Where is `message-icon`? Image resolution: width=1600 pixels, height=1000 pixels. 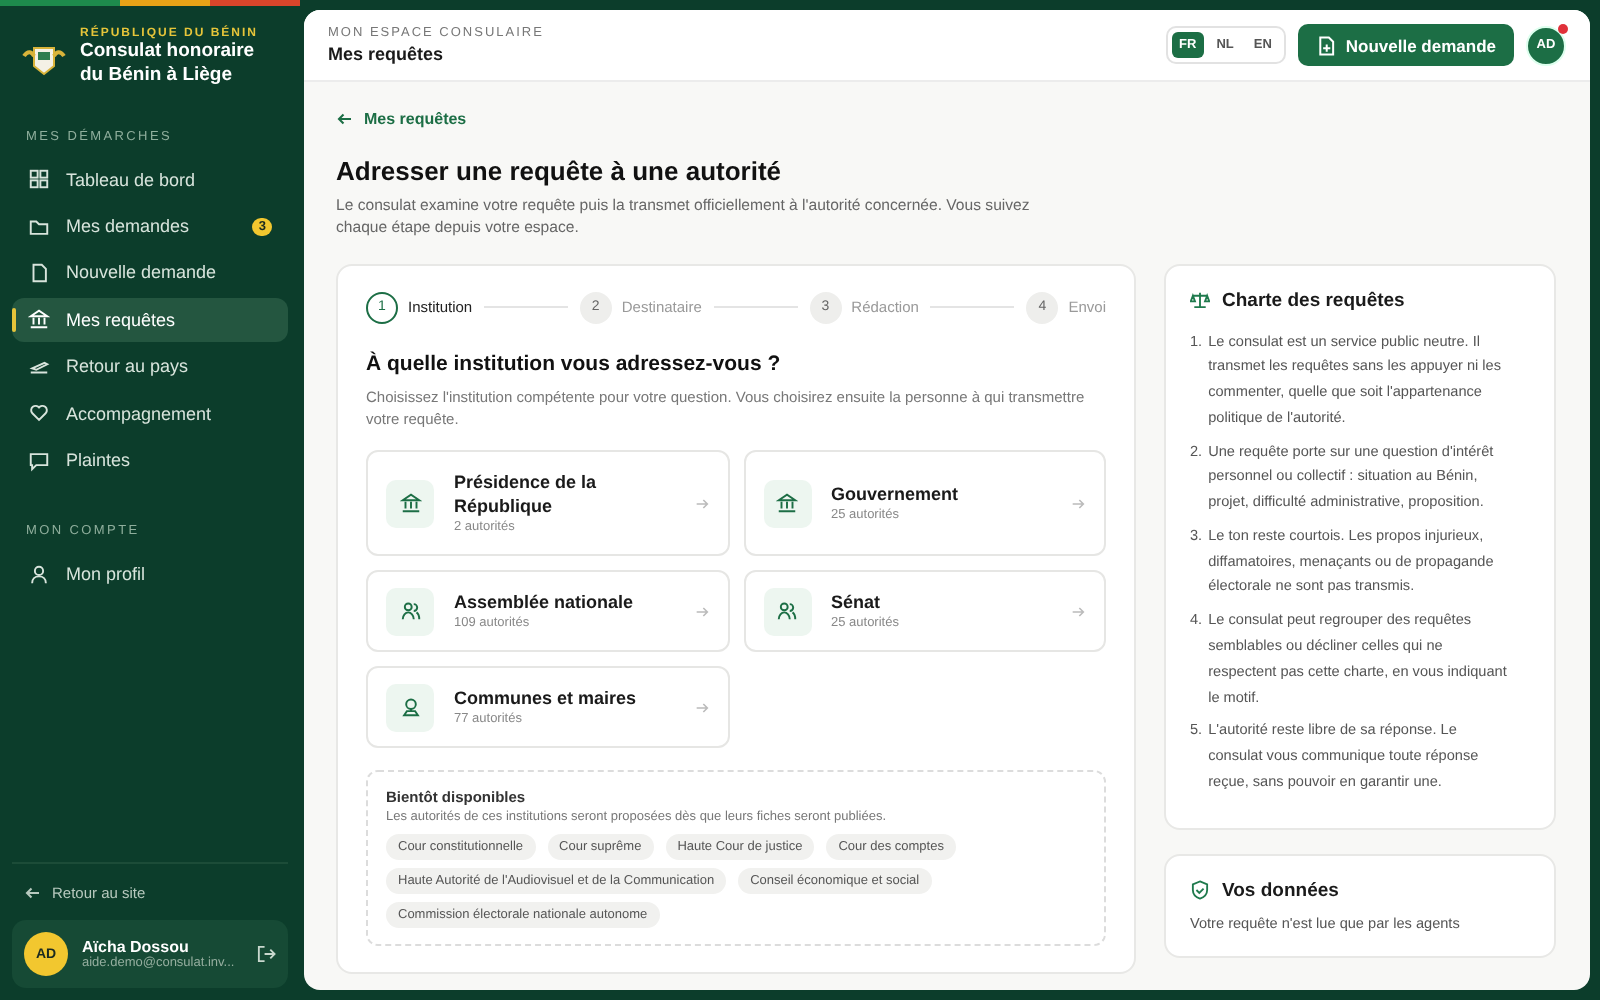
message-icon is located at coordinates (39, 460).